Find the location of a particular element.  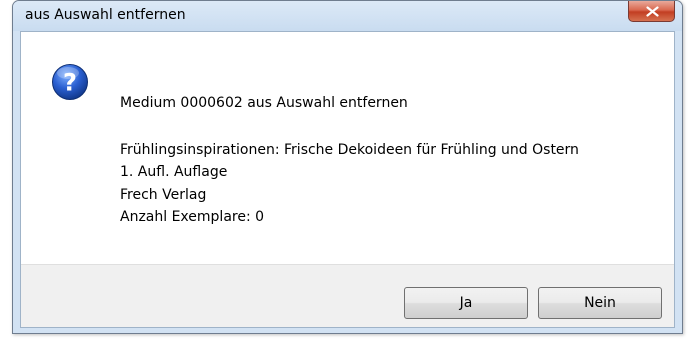

close-button is located at coordinates (651, 11).